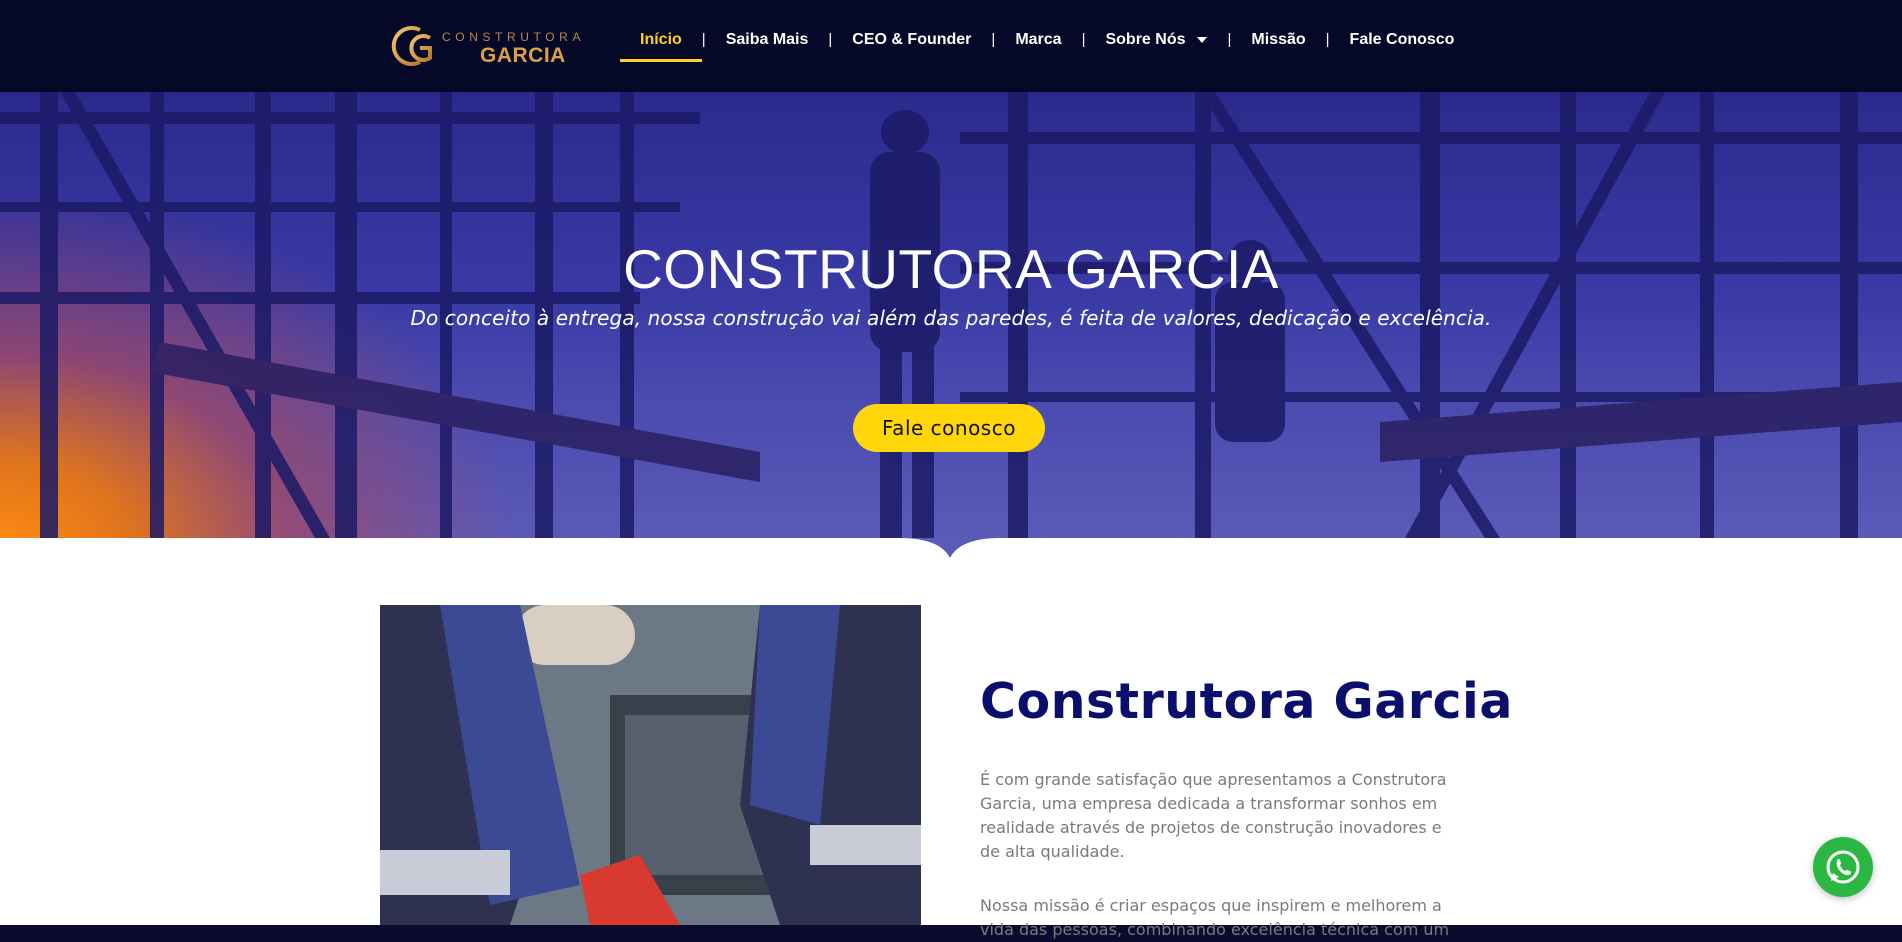 The height and width of the screenshot is (942, 1902). I want to click on section-divider-notch, so click(950, 548).